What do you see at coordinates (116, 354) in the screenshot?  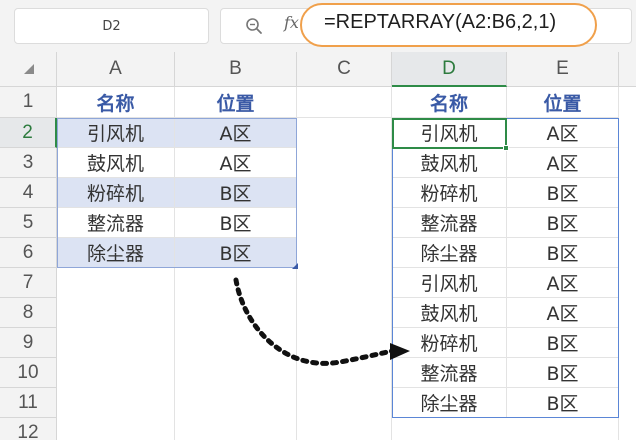 I see `column-a-empty-cells` at bounding box center [116, 354].